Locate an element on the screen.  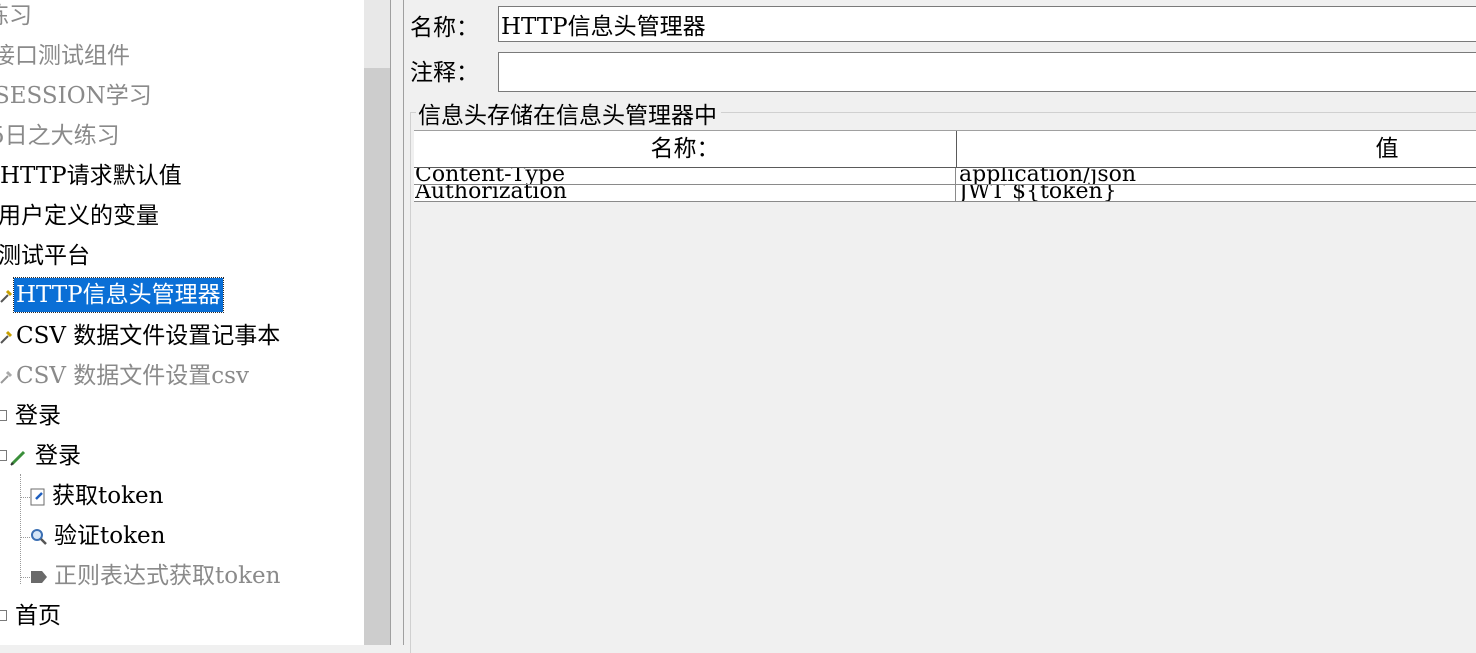
tree-item-label: 接口测试组件 is located at coordinates (65, 56).